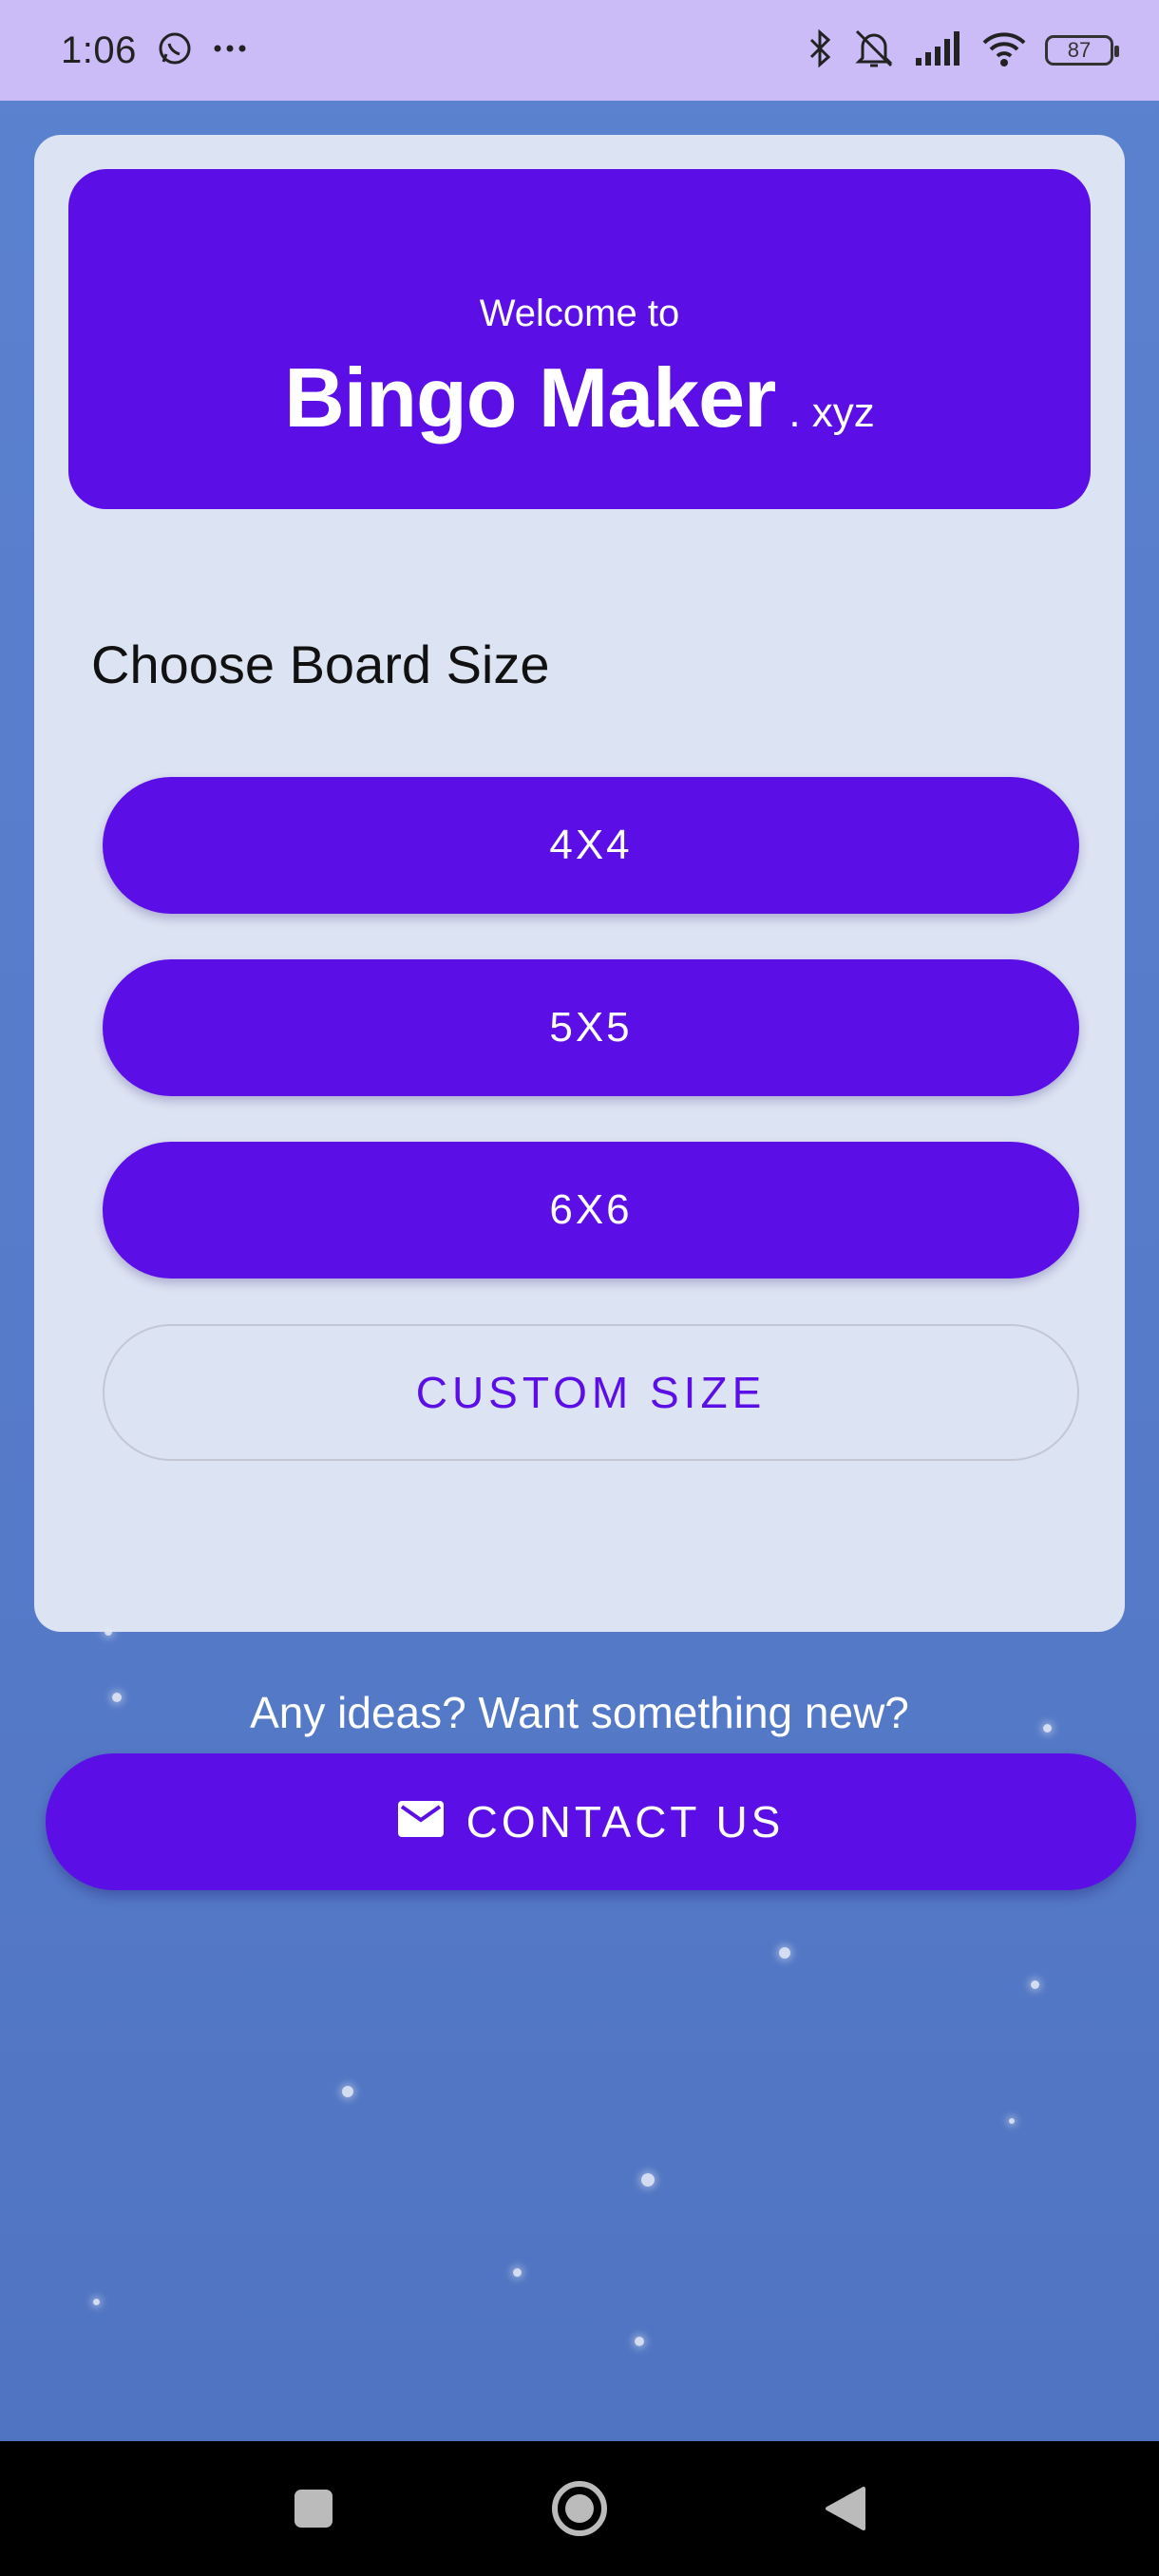 The height and width of the screenshot is (2576, 1159). I want to click on mute-bell-icon, so click(874, 51).